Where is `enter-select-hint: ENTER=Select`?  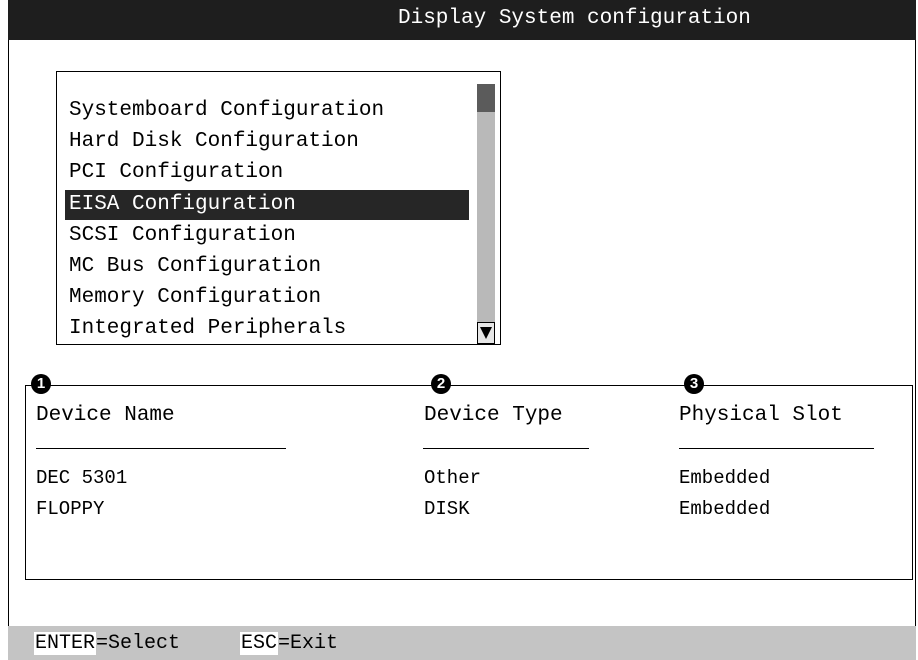 enter-select-hint: ENTER=Select is located at coordinates (107, 643).